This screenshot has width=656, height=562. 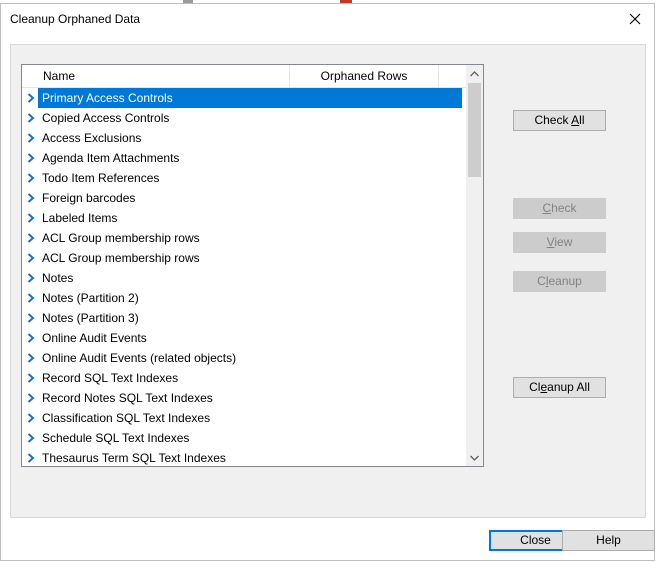 What do you see at coordinates (126, 418) in the screenshot?
I see `list-item-label: Classification SQL Text Indexes` at bounding box center [126, 418].